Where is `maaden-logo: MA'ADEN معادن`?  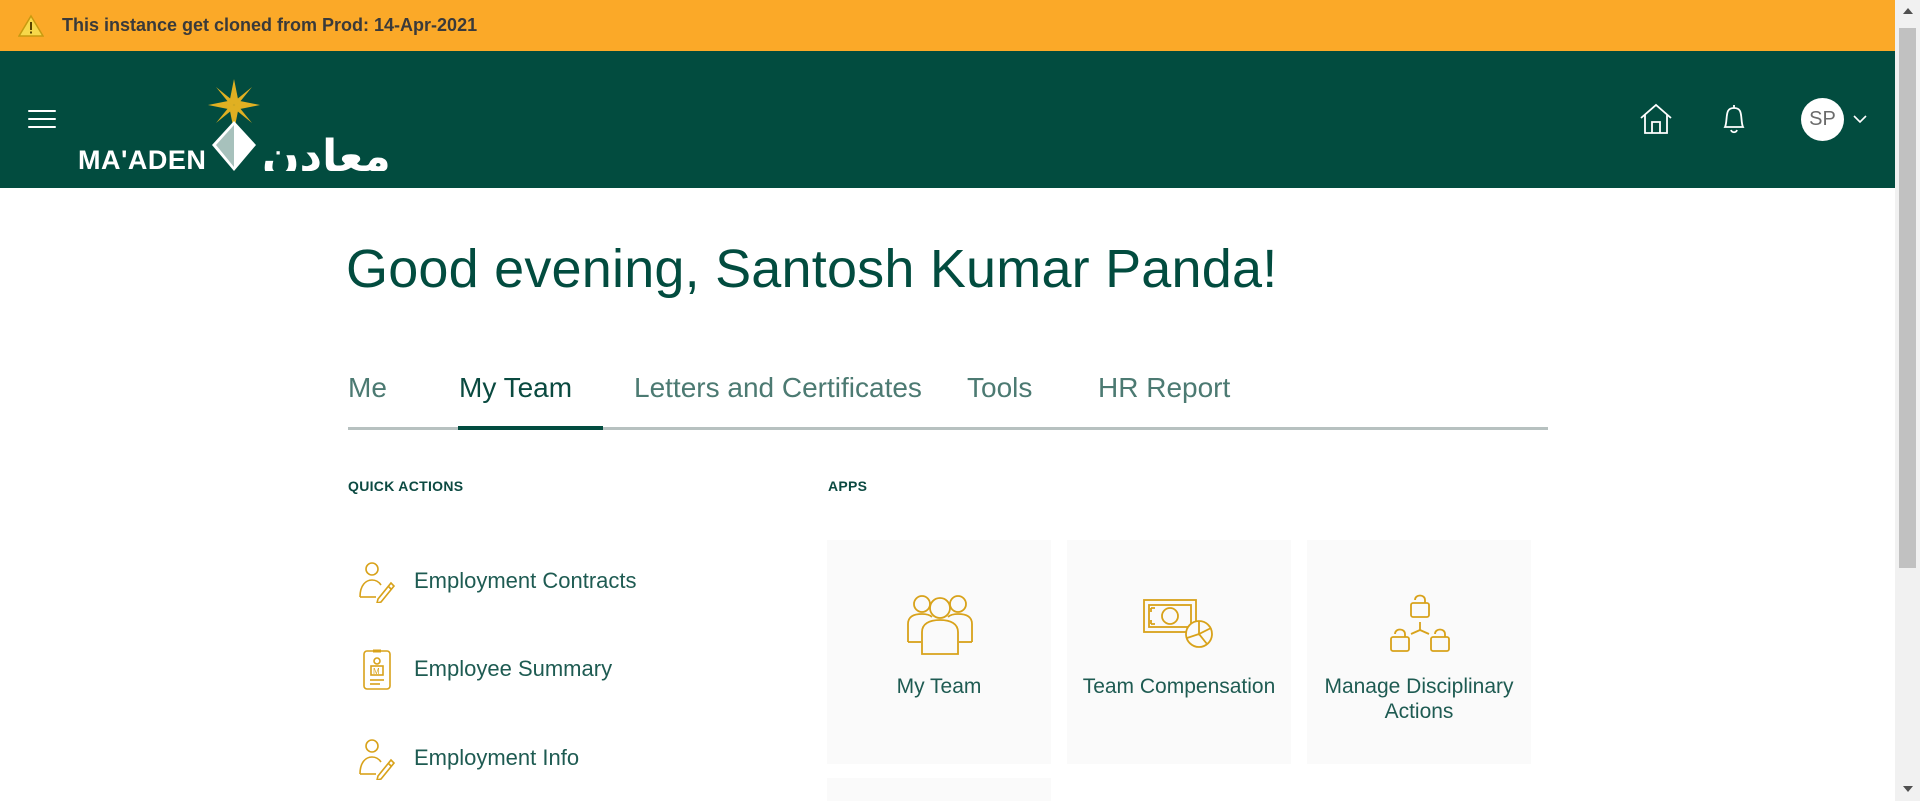 maaden-logo: MA'ADEN معادن is located at coordinates (238, 130).